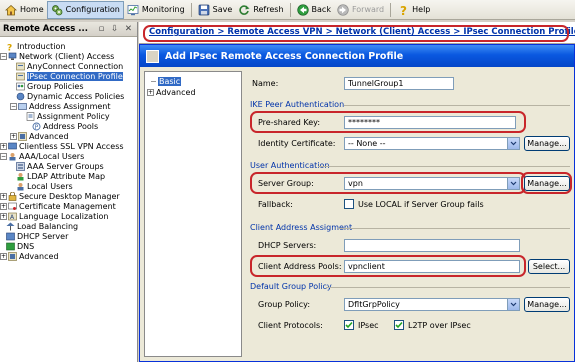 This screenshot has height=362, width=575. I want to click on user-icon, so click(20, 186).